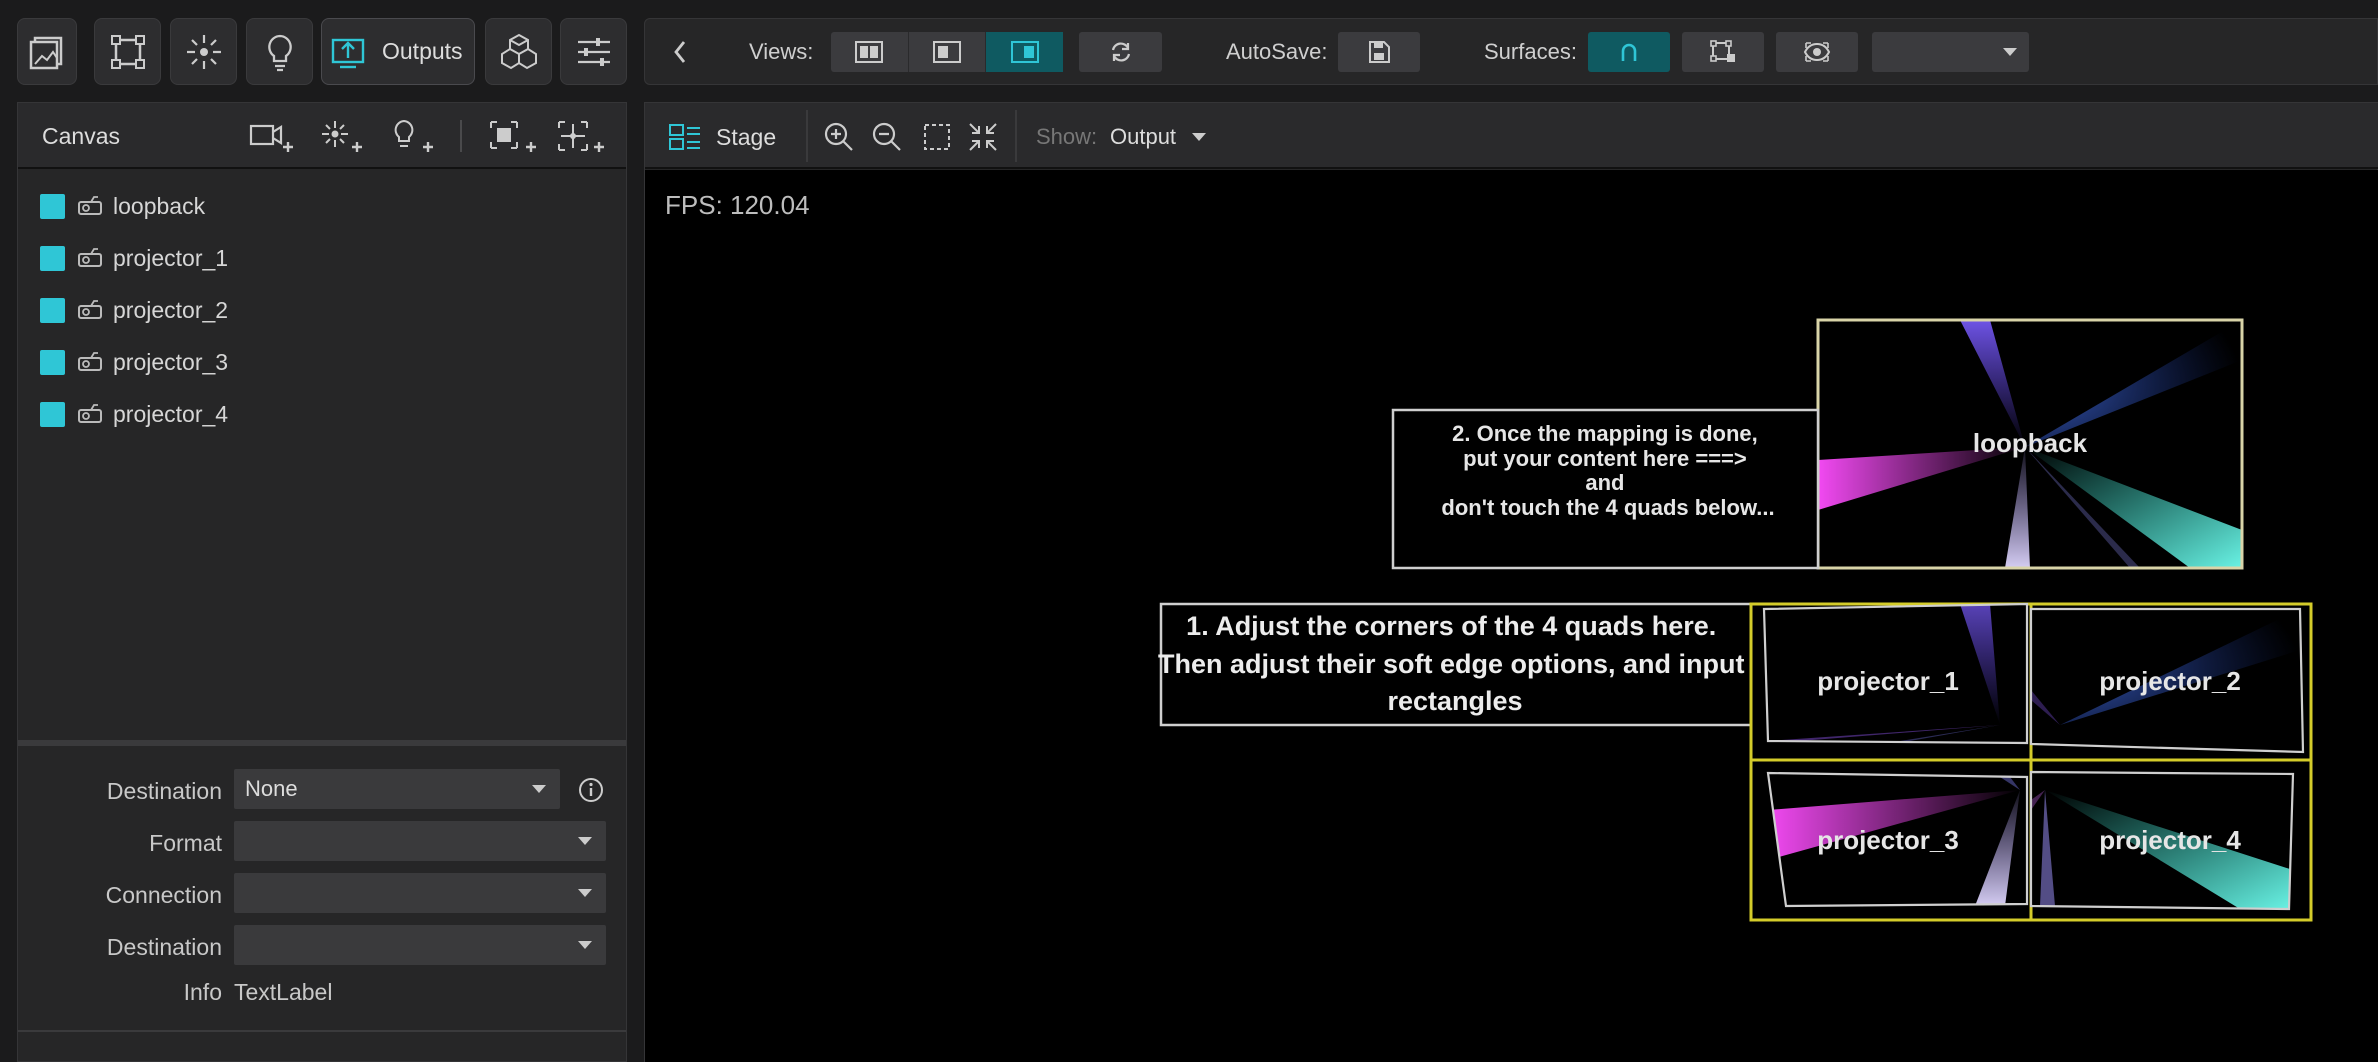  Describe the element at coordinates (171, 309) in the screenshot. I see `list-item-label: projector_2` at that location.